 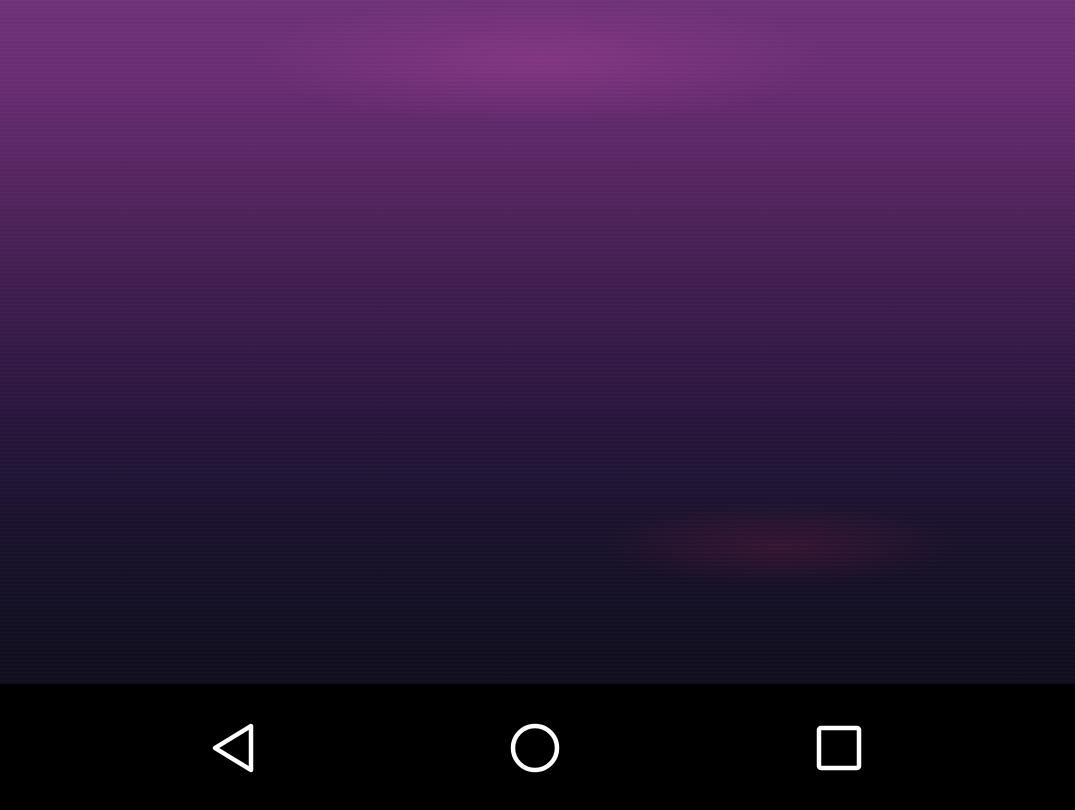 I want to click on back-button, so click(x=233, y=748).